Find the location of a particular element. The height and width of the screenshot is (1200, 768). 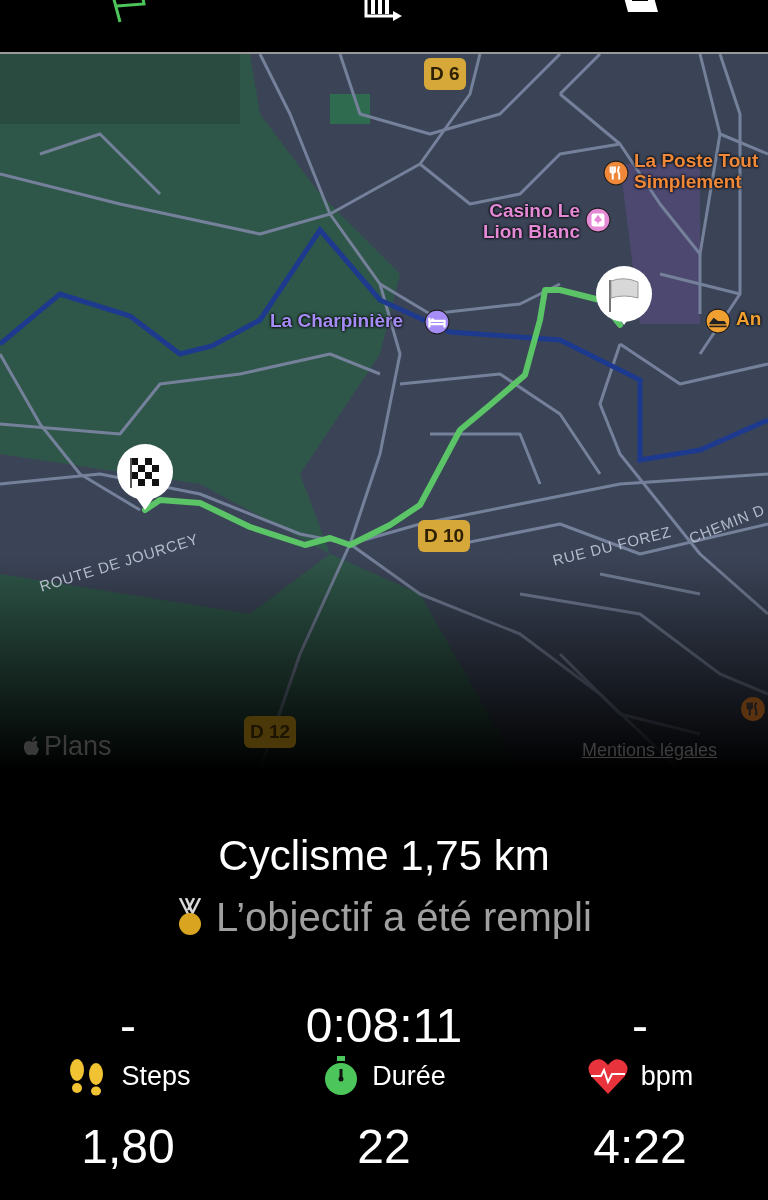

road-number-label: D 10 is located at coordinates (444, 536).